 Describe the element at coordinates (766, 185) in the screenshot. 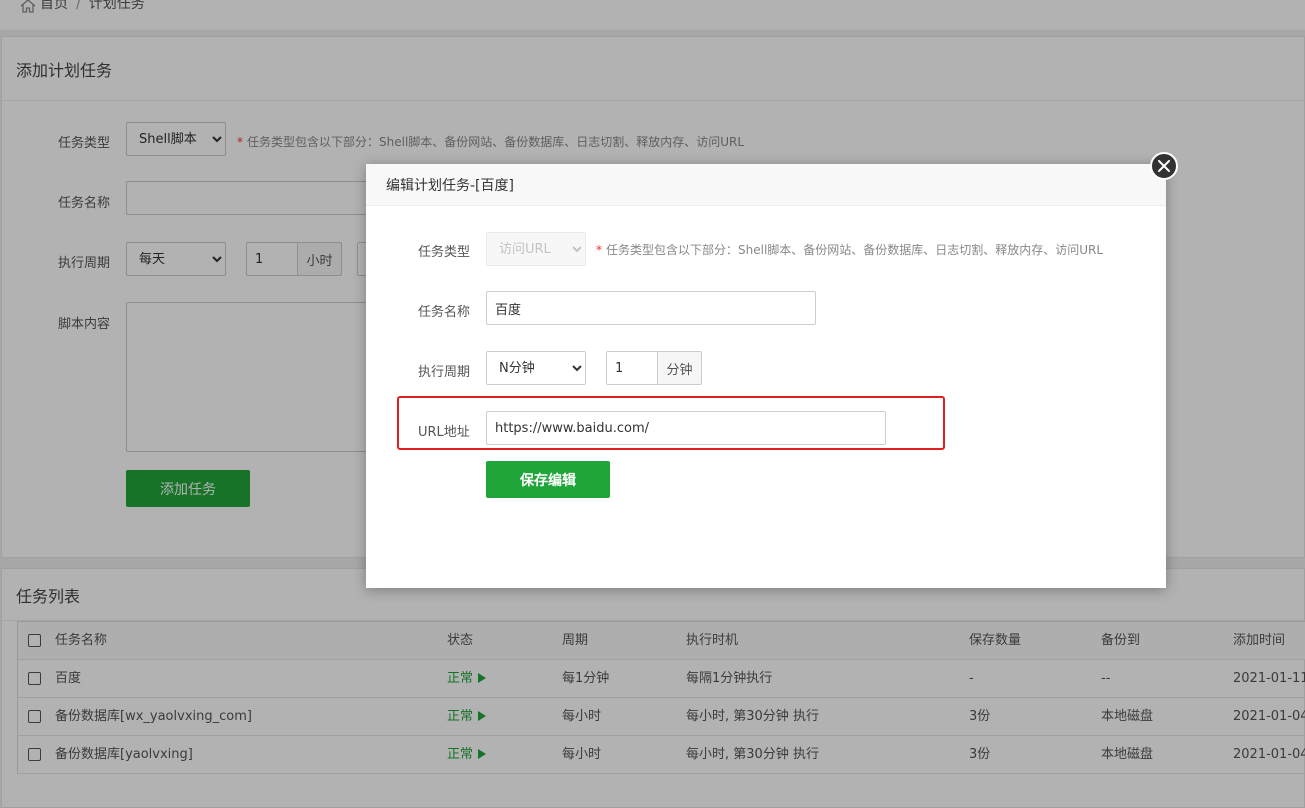

I see `modal-title: 编辑计划任务-[百度]` at that location.